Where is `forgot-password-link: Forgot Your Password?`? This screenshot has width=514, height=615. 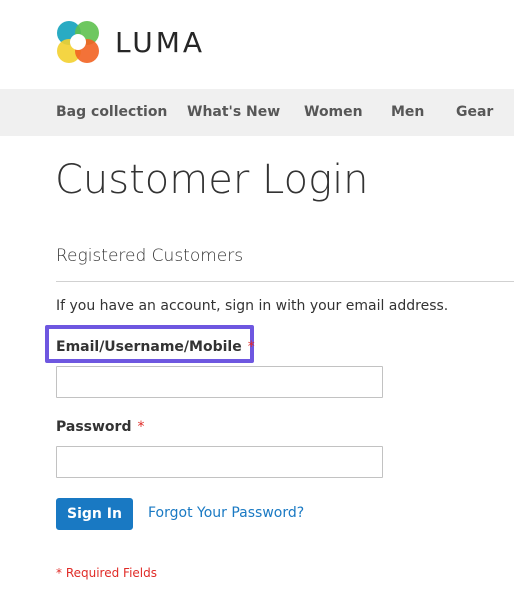 forgot-password-link: Forgot Your Password? is located at coordinates (226, 513).